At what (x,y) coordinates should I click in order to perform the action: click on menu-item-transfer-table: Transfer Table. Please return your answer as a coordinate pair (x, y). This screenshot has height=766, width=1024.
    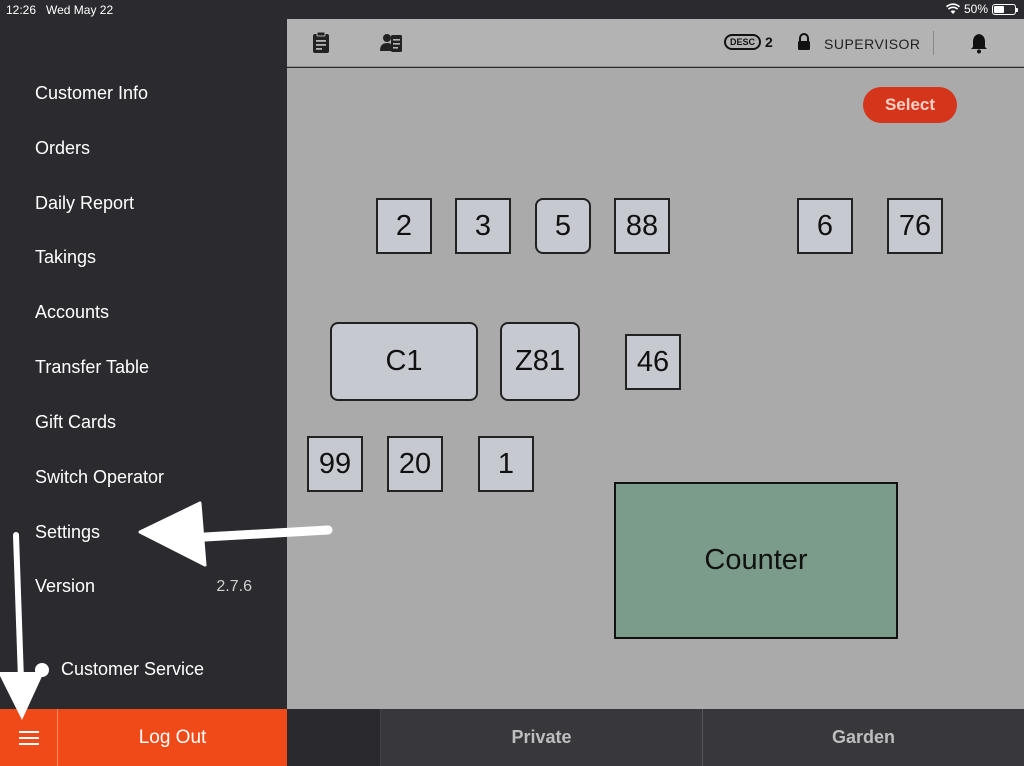
    Looking at the image, I should click on (92, 367).